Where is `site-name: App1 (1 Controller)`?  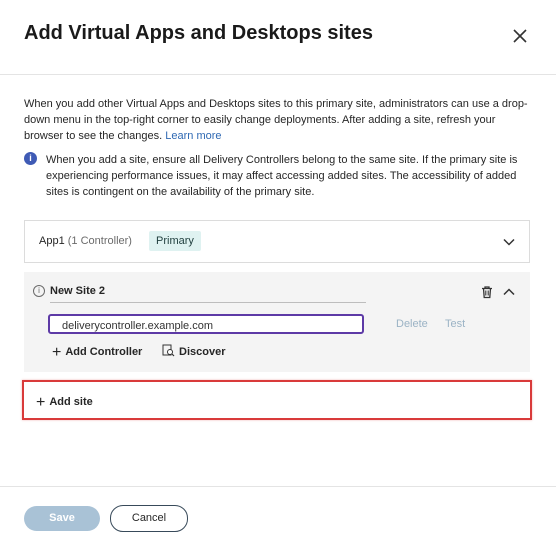 site-name: App1 (1 Controller) is located at coordinates (85, 241).